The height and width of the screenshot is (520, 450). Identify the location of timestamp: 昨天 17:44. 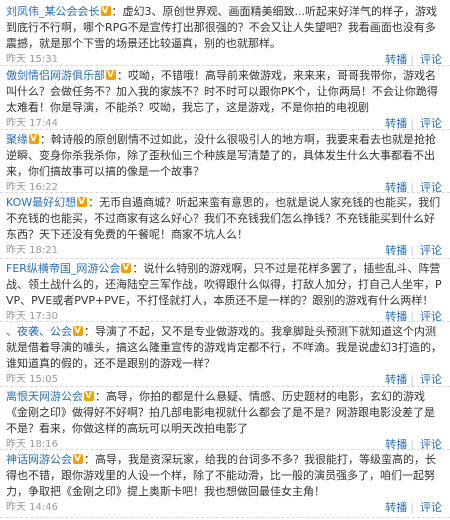
(32, 123).